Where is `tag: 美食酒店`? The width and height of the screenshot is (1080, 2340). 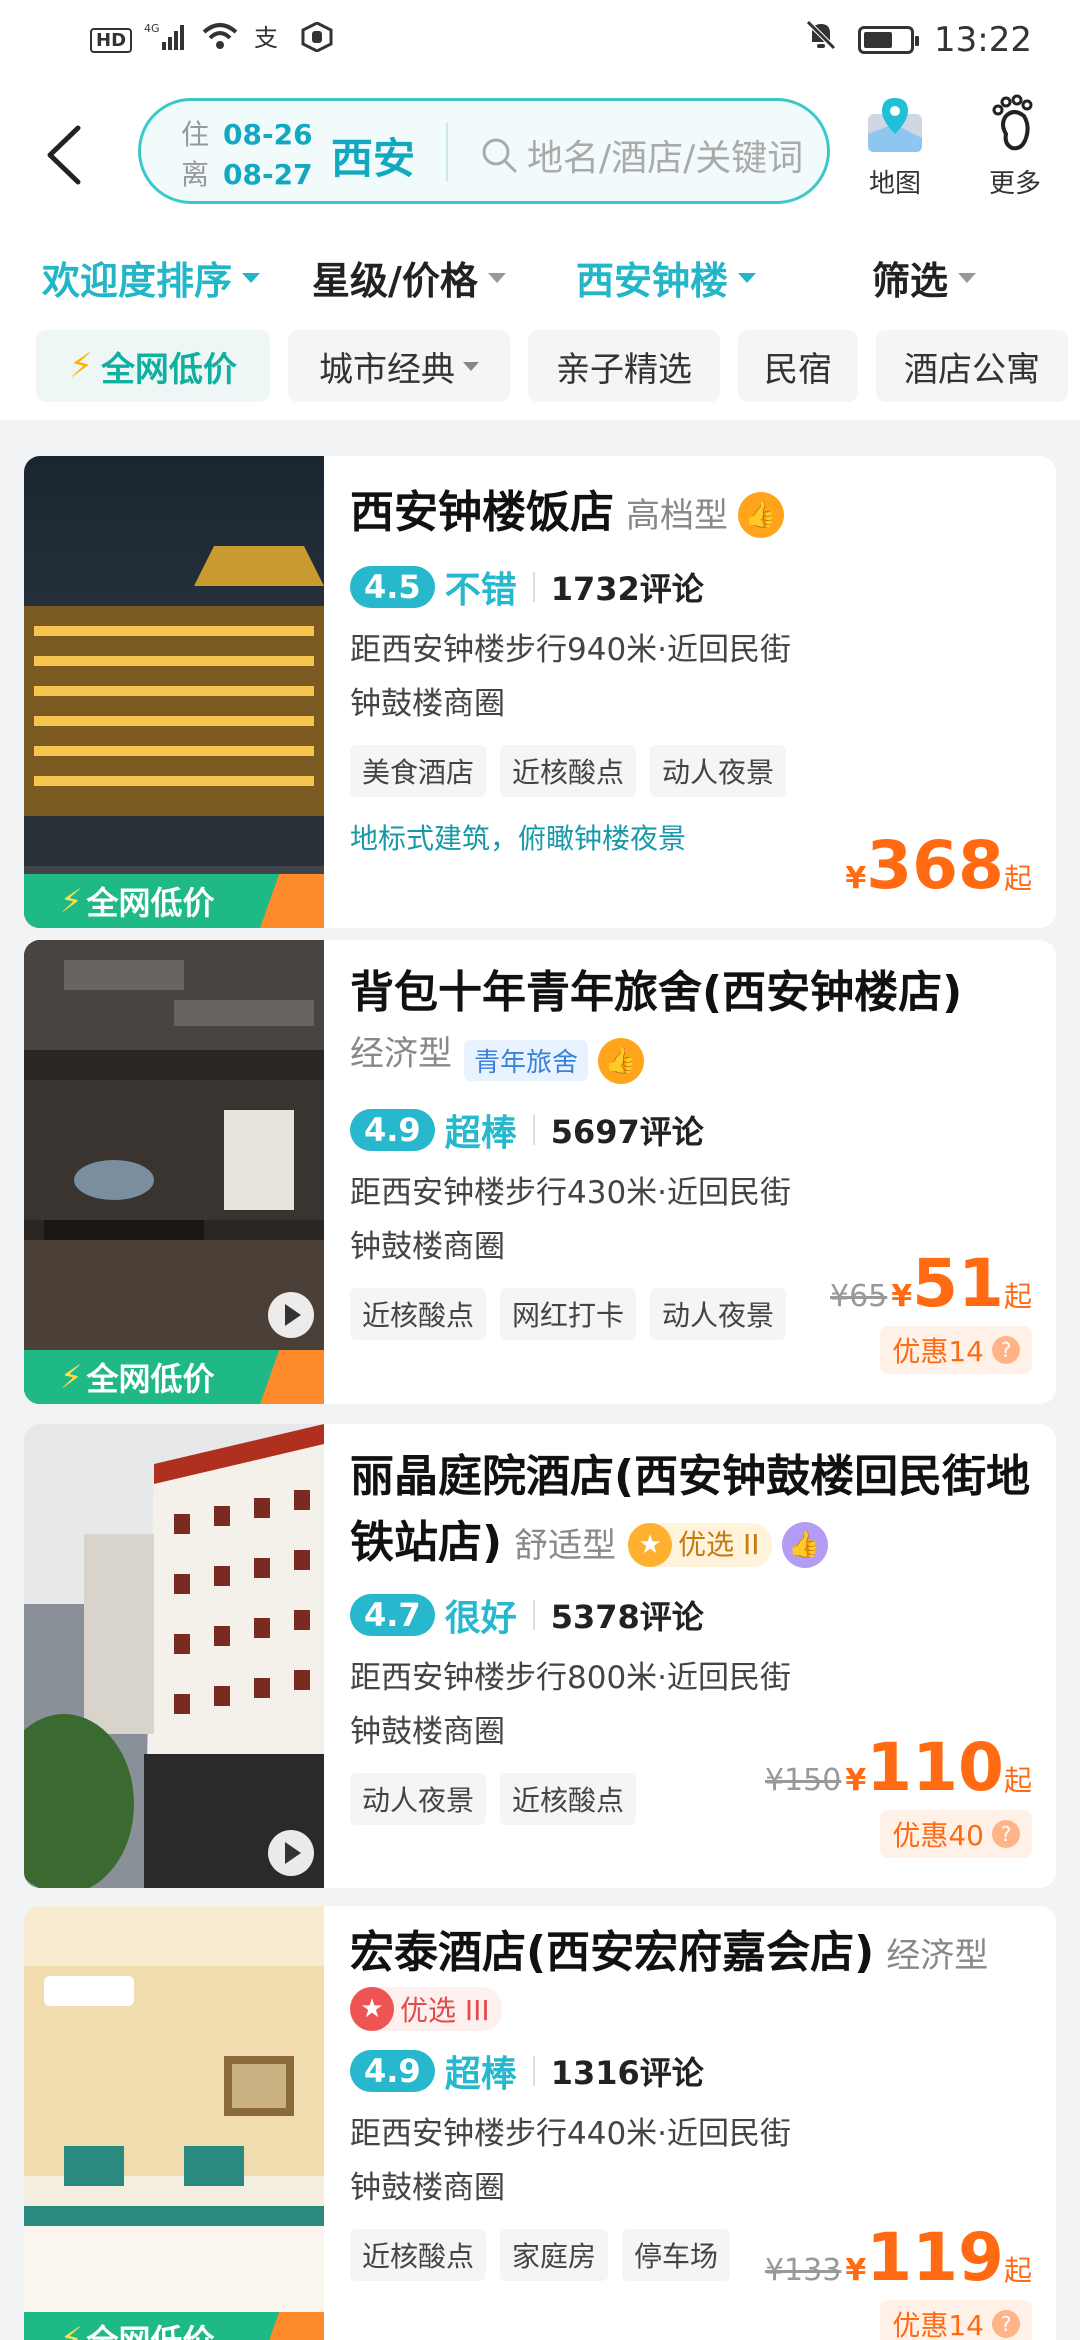 tag: 美食酒店 is located at coordinates (418, 771).